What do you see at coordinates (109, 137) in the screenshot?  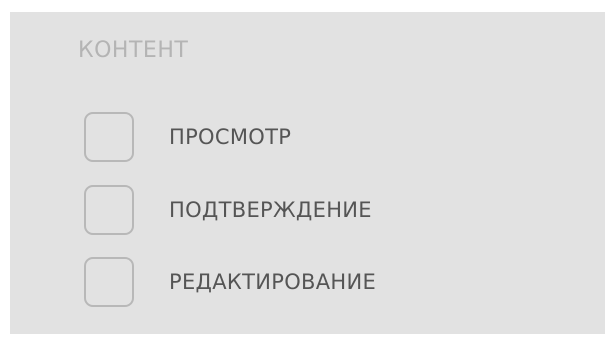 I see `view-checkbox` at bounding box center [109, 137].